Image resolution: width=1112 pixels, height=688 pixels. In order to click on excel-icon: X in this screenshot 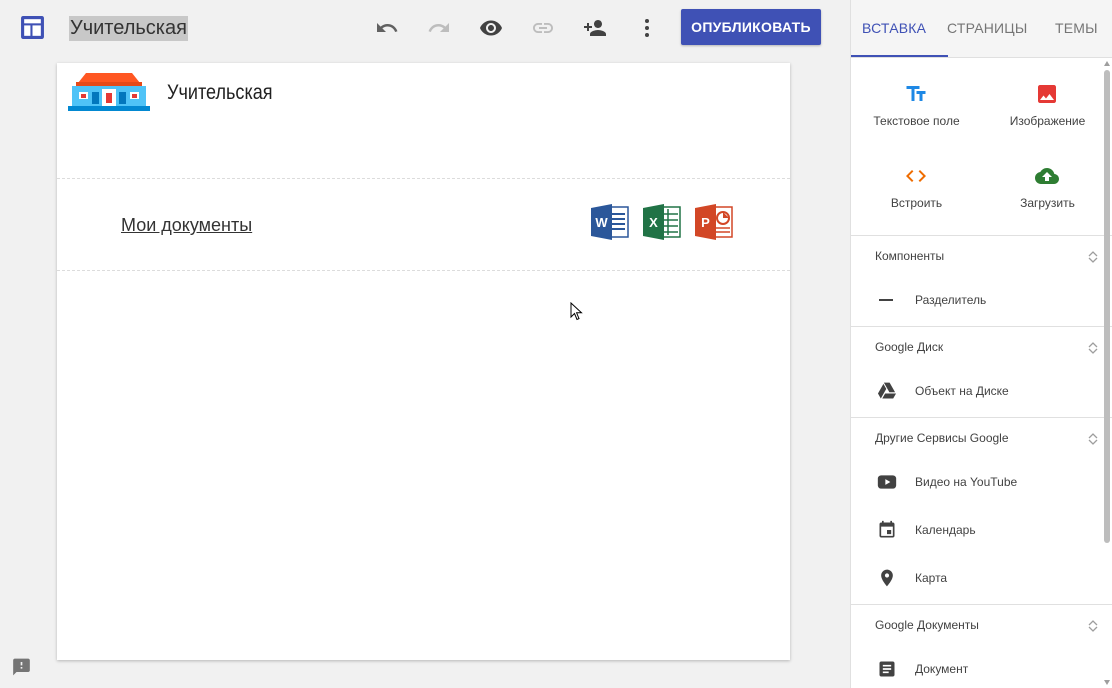, I will do `click(662, 222)`.